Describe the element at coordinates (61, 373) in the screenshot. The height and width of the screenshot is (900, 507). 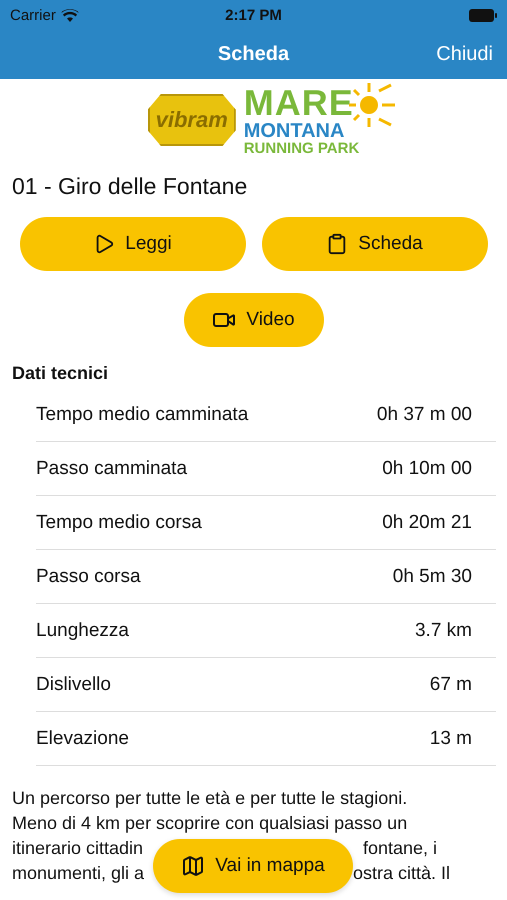
I see `section-heading: Dati tecnici` at that location.